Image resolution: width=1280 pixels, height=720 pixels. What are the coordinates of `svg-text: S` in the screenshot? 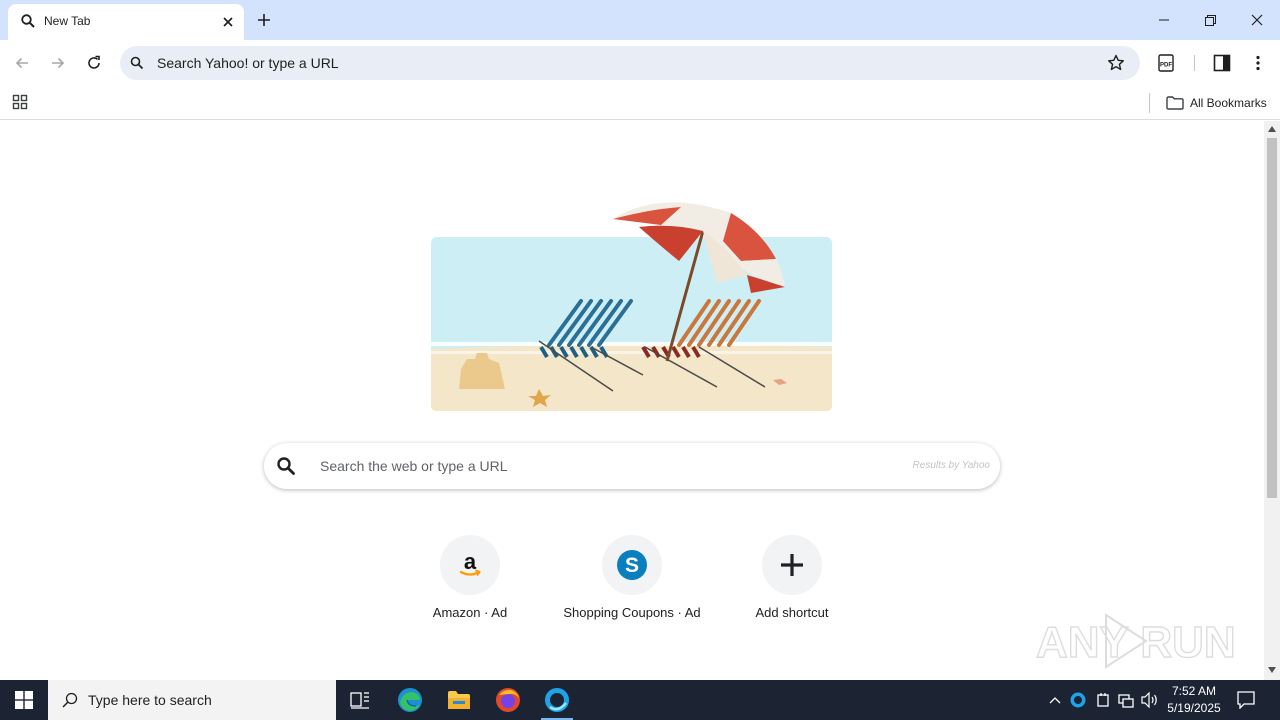 It's located at (632, 565).